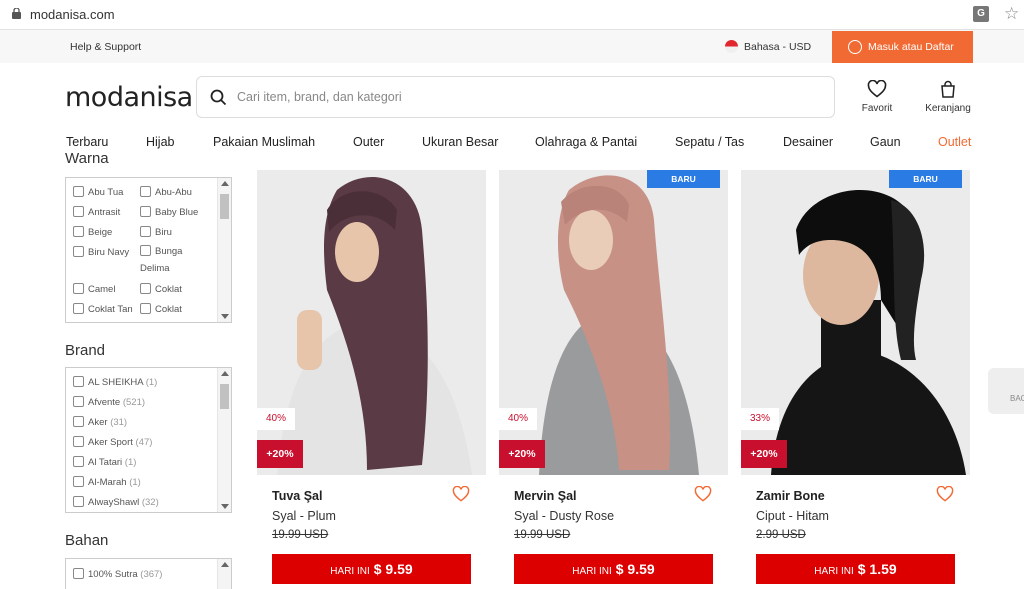 The height and width of the screenshot is (589, 1024). What do you see at coordinates (156, 232) in the screenshot?
I see `filter-option: Biru` at bounding box center [156, 232].